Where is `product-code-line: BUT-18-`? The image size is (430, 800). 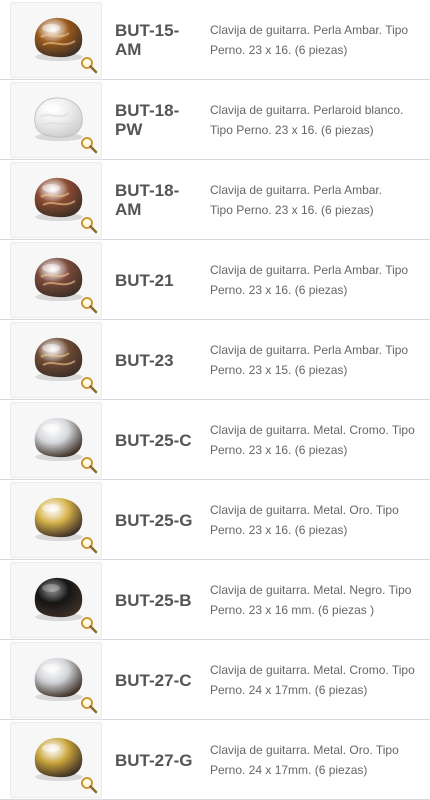 product-code-line: BUT-18- is located at coordinates (147, 190).